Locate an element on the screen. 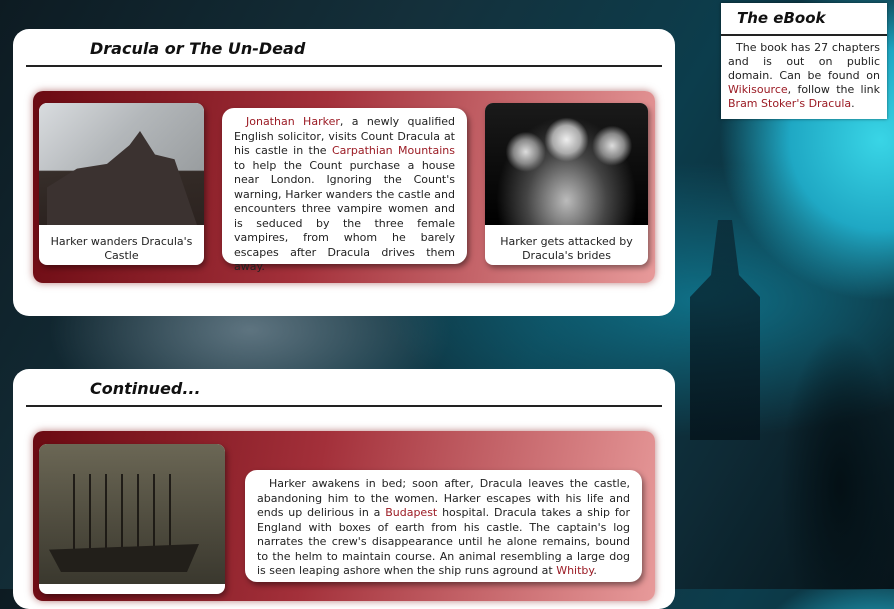  link-jonathan-harker: Jonathan Harker is located at coordinates (293, 121).